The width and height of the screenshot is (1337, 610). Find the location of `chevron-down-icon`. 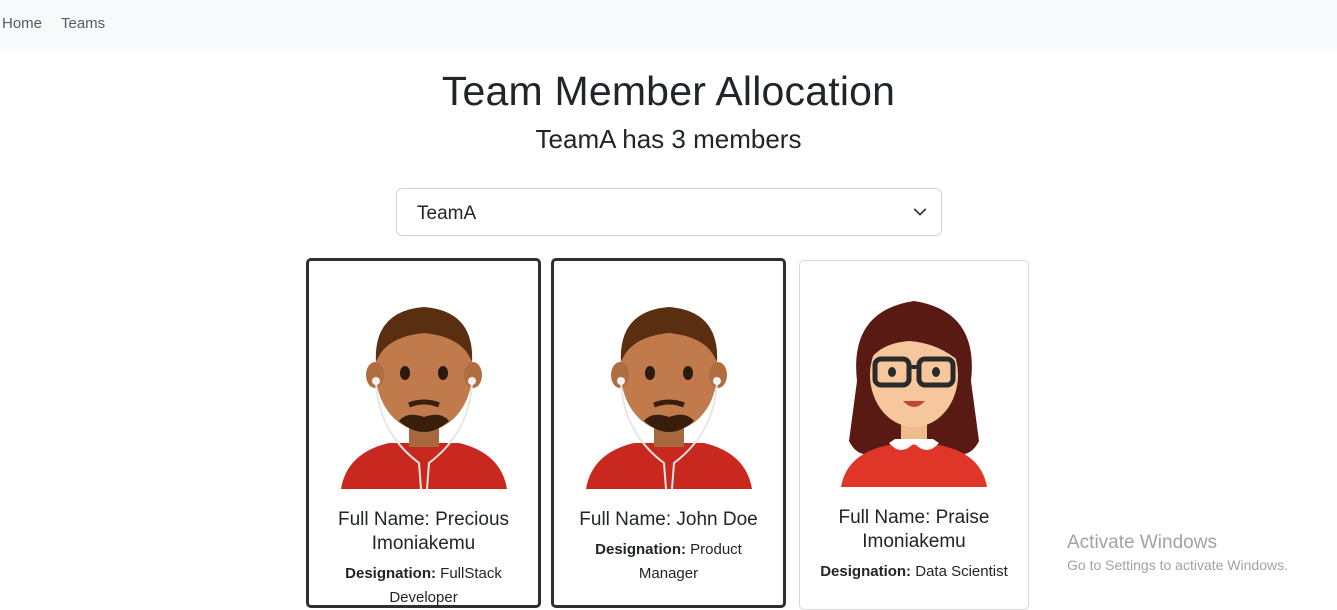

chevron-down-icon is located at coordinates (920, 212).